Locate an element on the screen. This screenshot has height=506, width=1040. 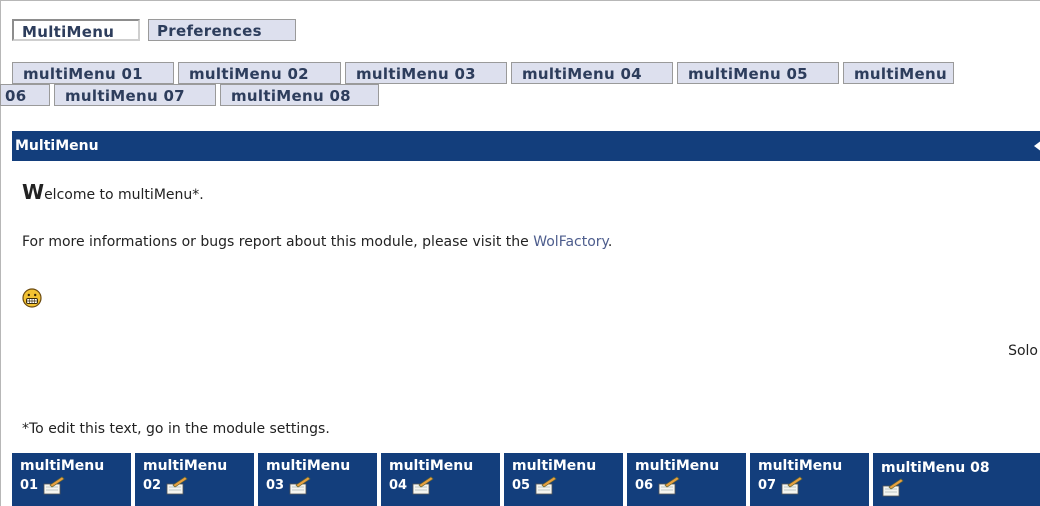
menu-button-04: multiMenu 04 is located at coordinates (592, 73).